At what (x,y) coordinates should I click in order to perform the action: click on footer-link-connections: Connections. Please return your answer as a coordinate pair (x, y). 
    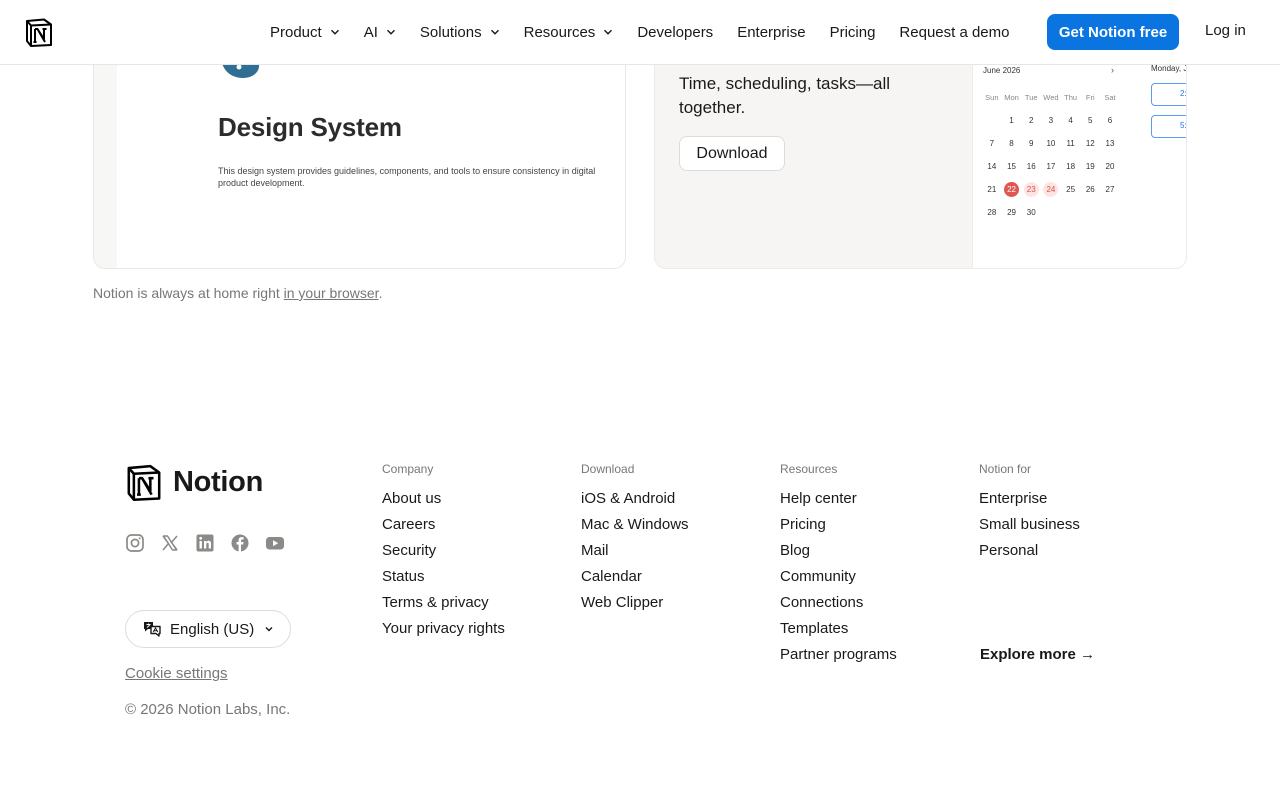
    Looking at the image, I should click on (838, 607).